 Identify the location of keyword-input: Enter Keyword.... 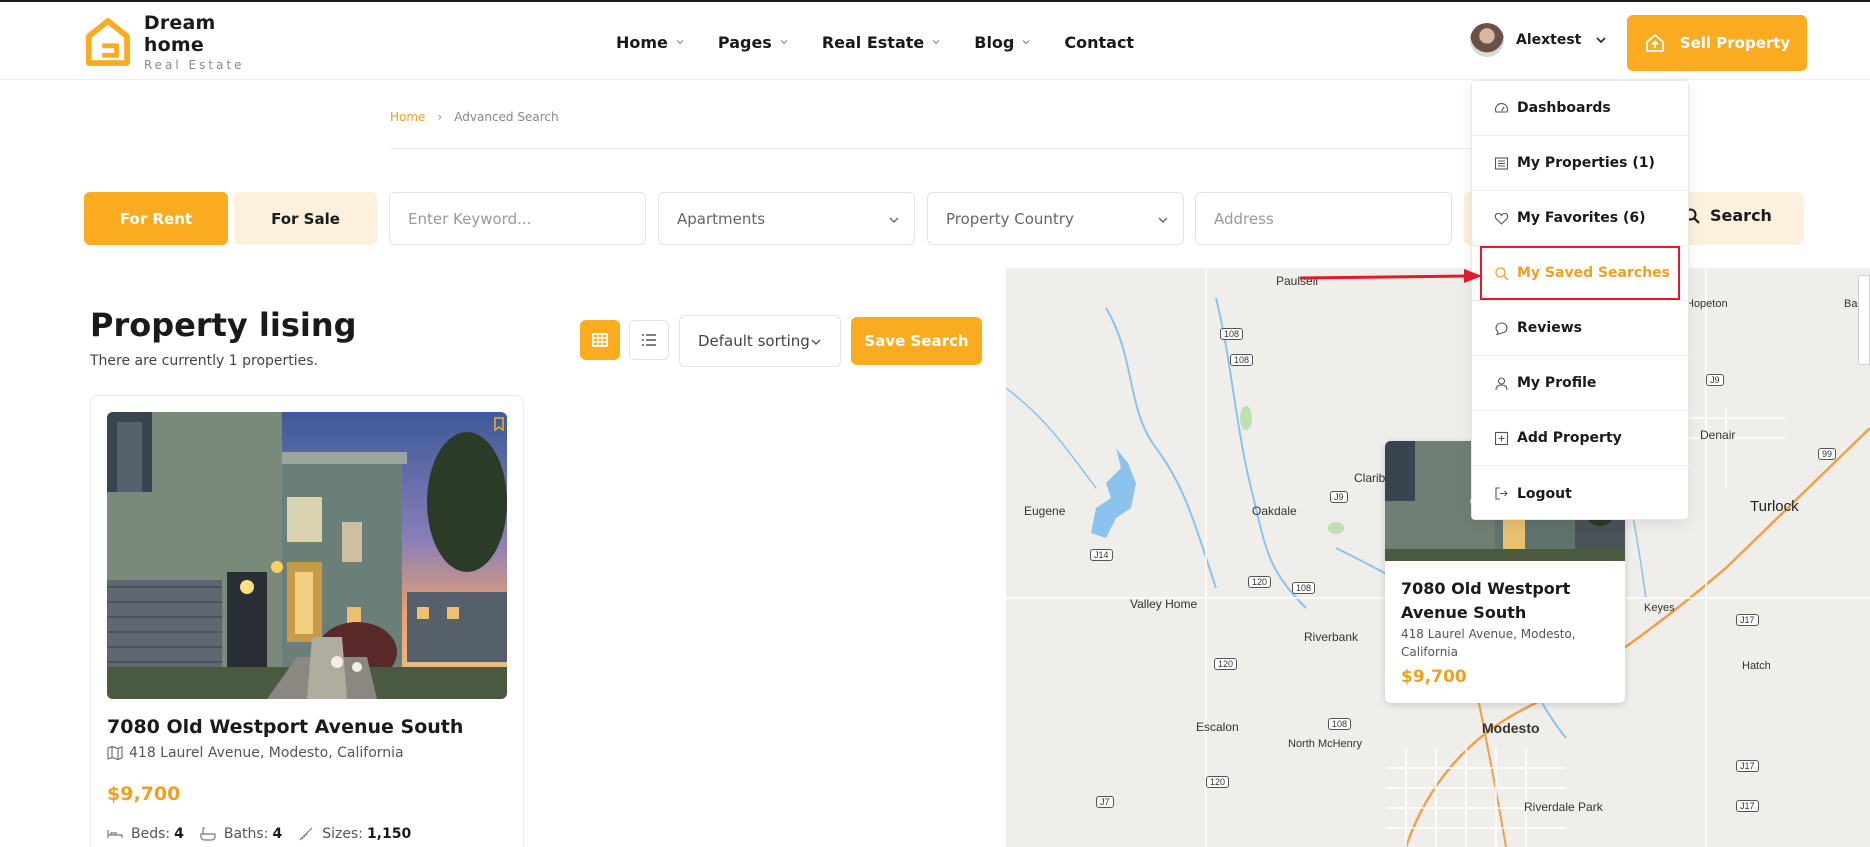
(517, 218).